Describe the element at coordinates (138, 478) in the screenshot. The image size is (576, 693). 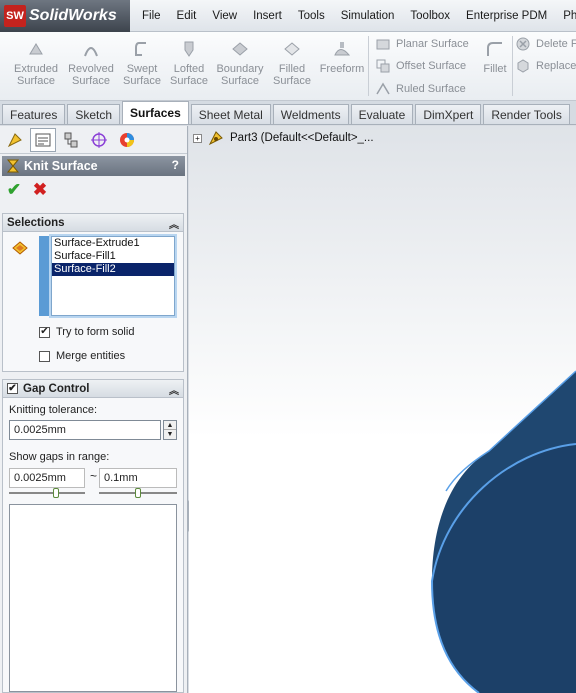
I see `gap-range-max-input: 0.1mm` at that location.